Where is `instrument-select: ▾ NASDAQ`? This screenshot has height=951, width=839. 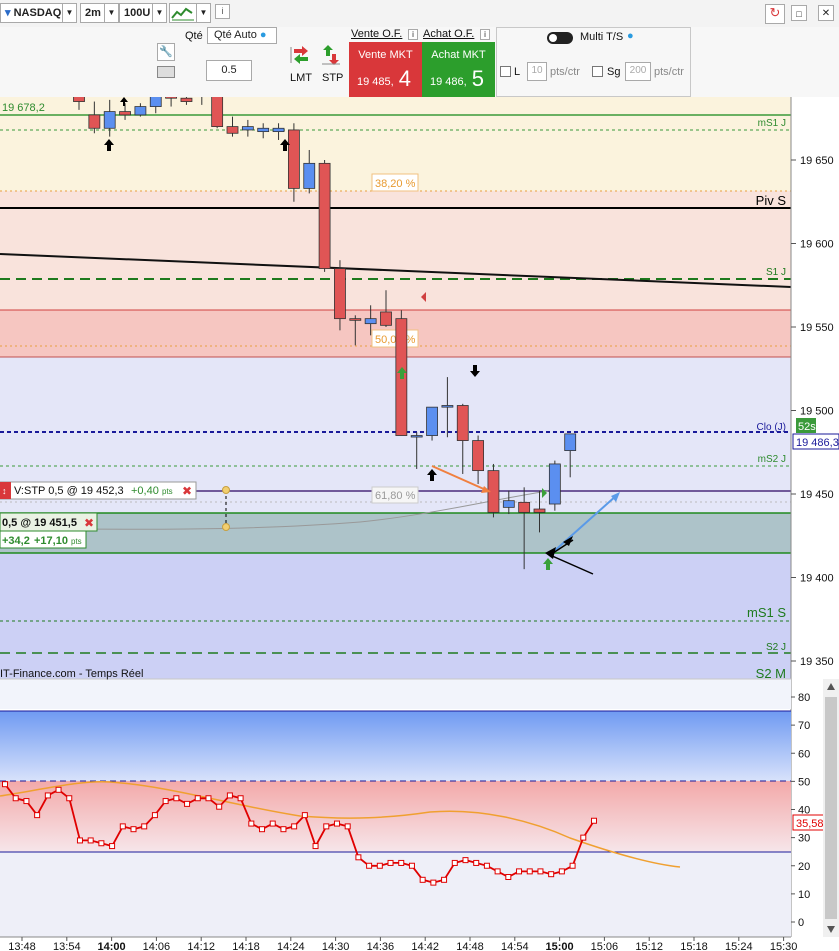 instrument-select: ▾ NASDAQ is located at coordinates (31, 13).